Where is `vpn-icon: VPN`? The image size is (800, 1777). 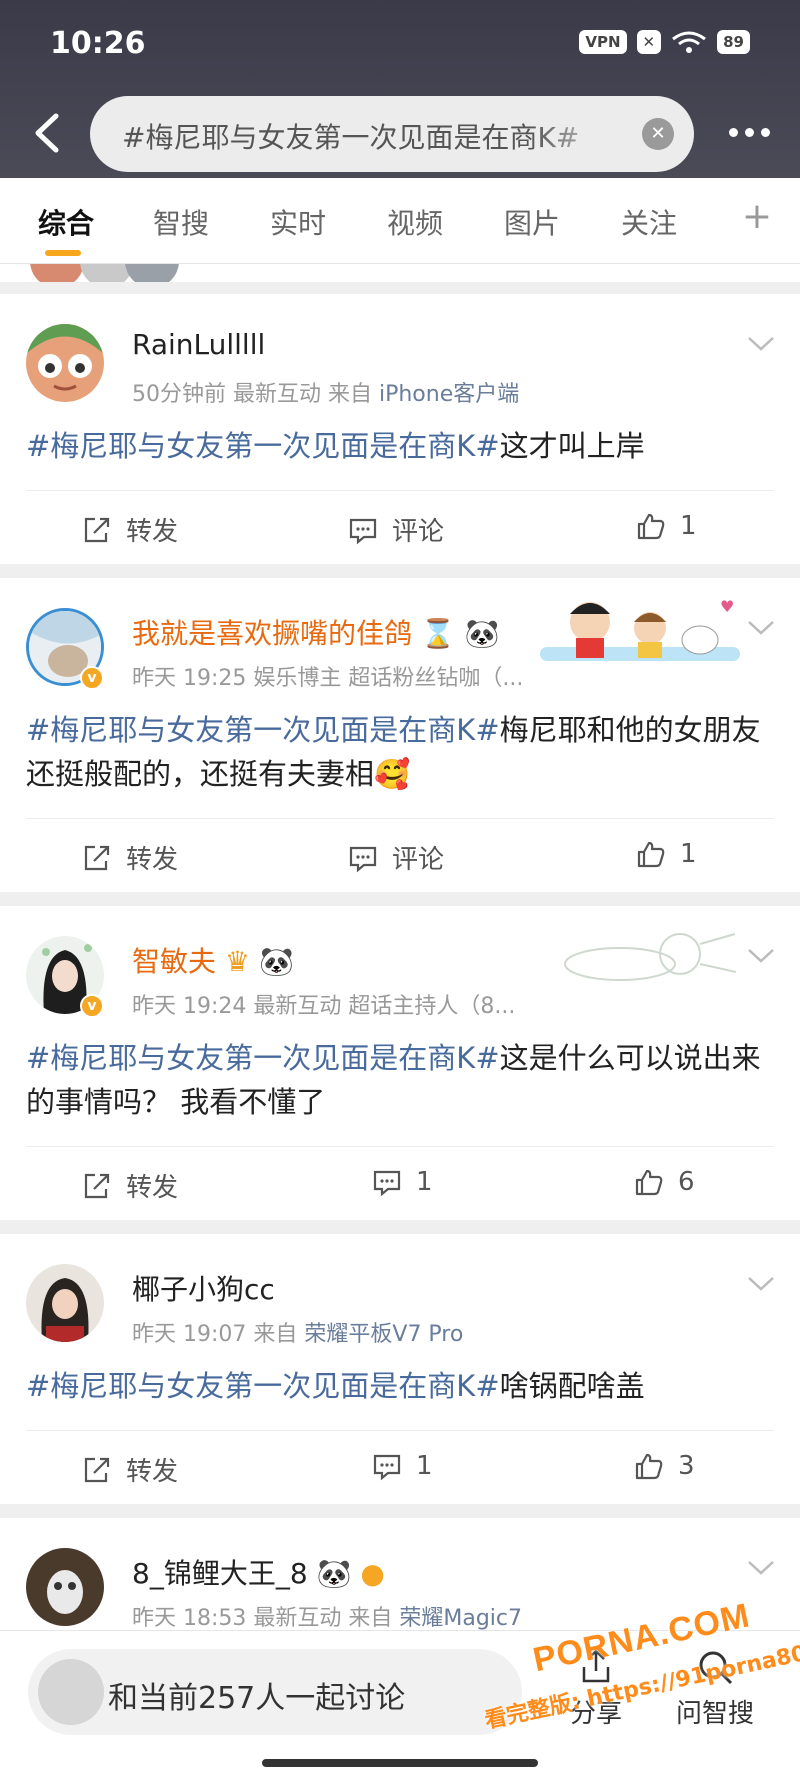 vpn-icon: VPN is located at coordinates (603, 42).